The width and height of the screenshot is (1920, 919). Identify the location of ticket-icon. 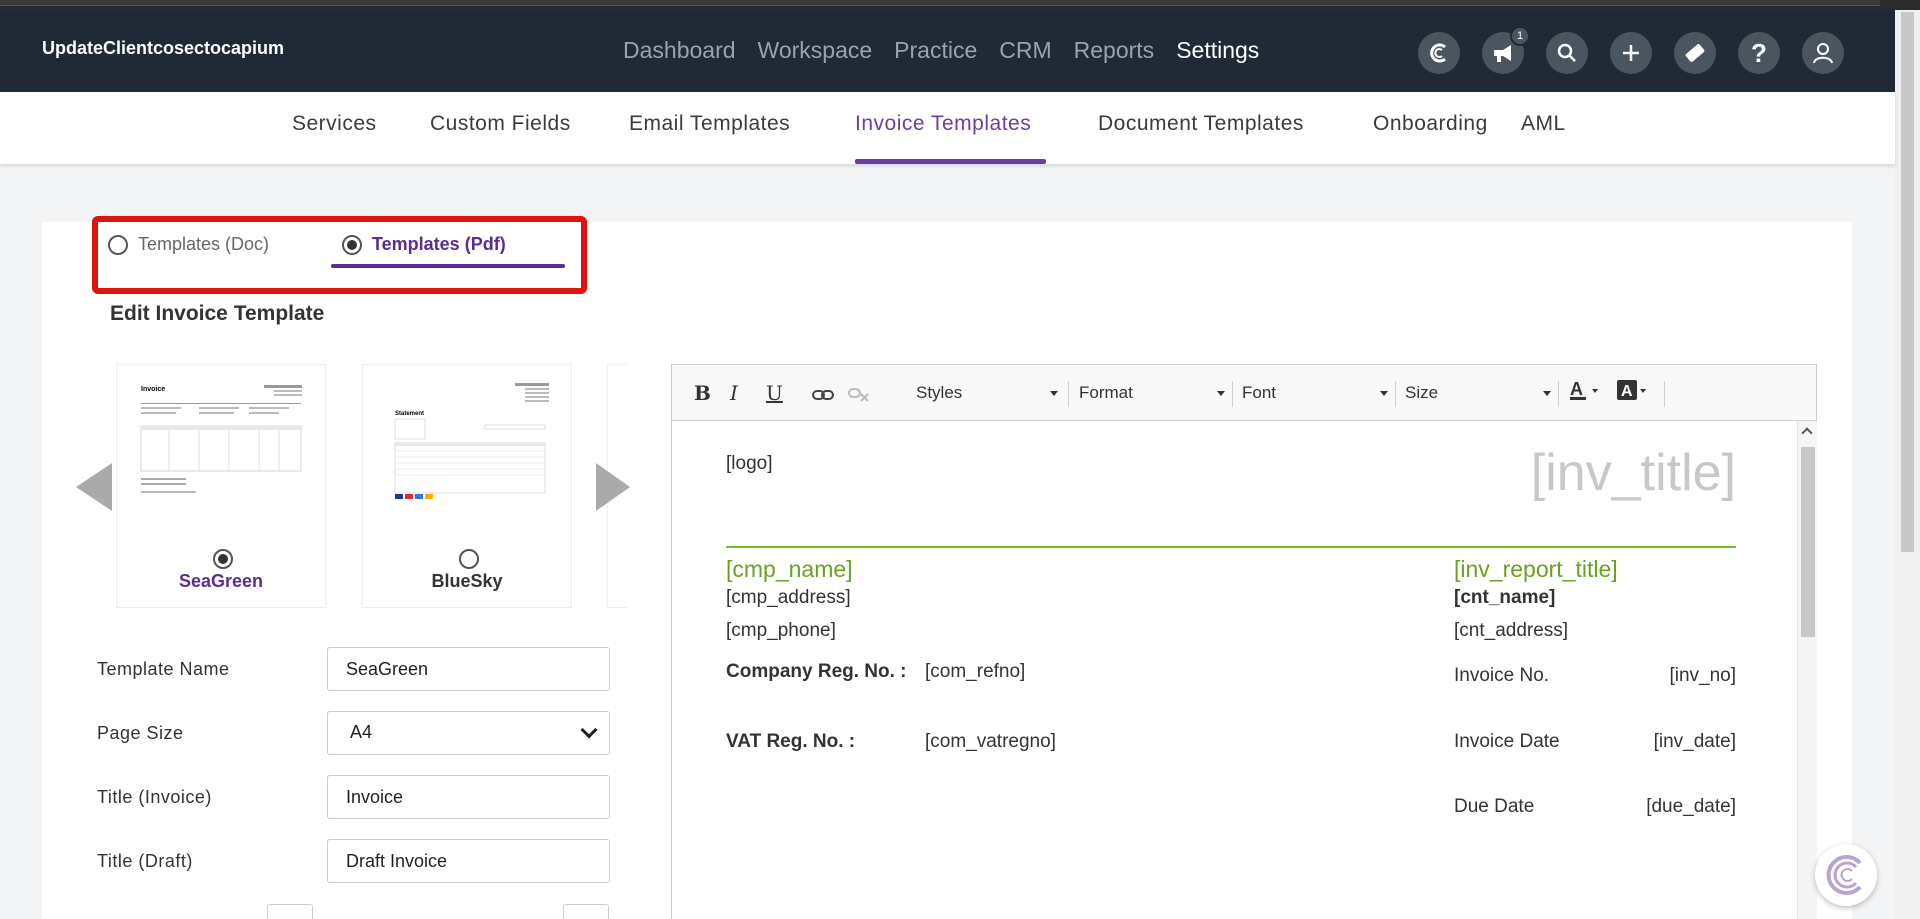
(1695, 53).